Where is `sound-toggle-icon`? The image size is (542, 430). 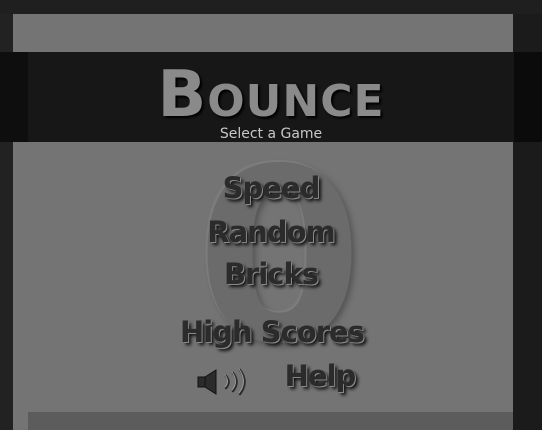 sound-toggle-icon is located at coordinates (228, 382).